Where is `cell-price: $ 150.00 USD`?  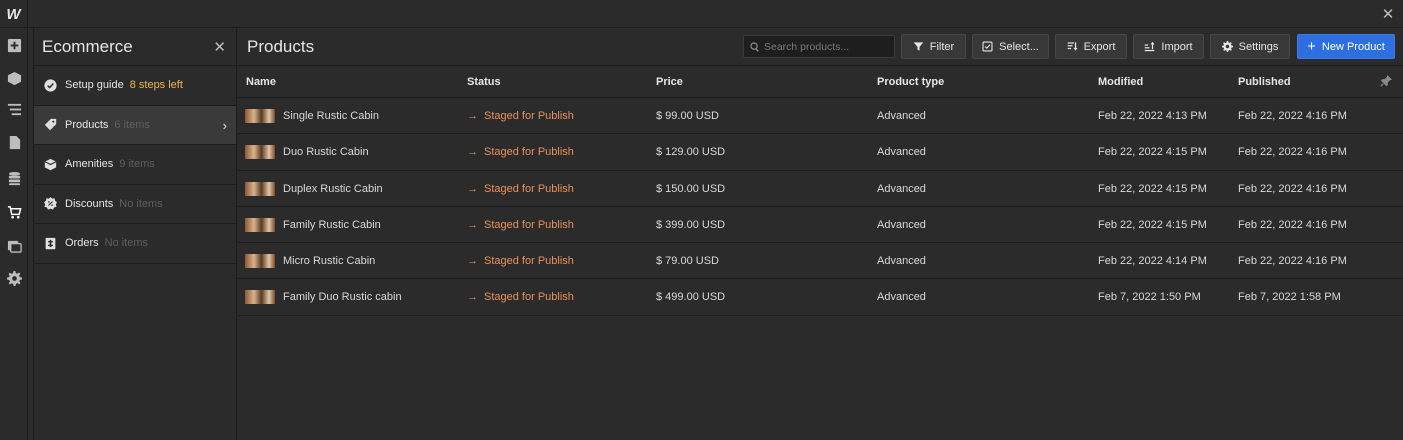 cell-price: $ 150.00 USD is located at coordinates (691, 188).